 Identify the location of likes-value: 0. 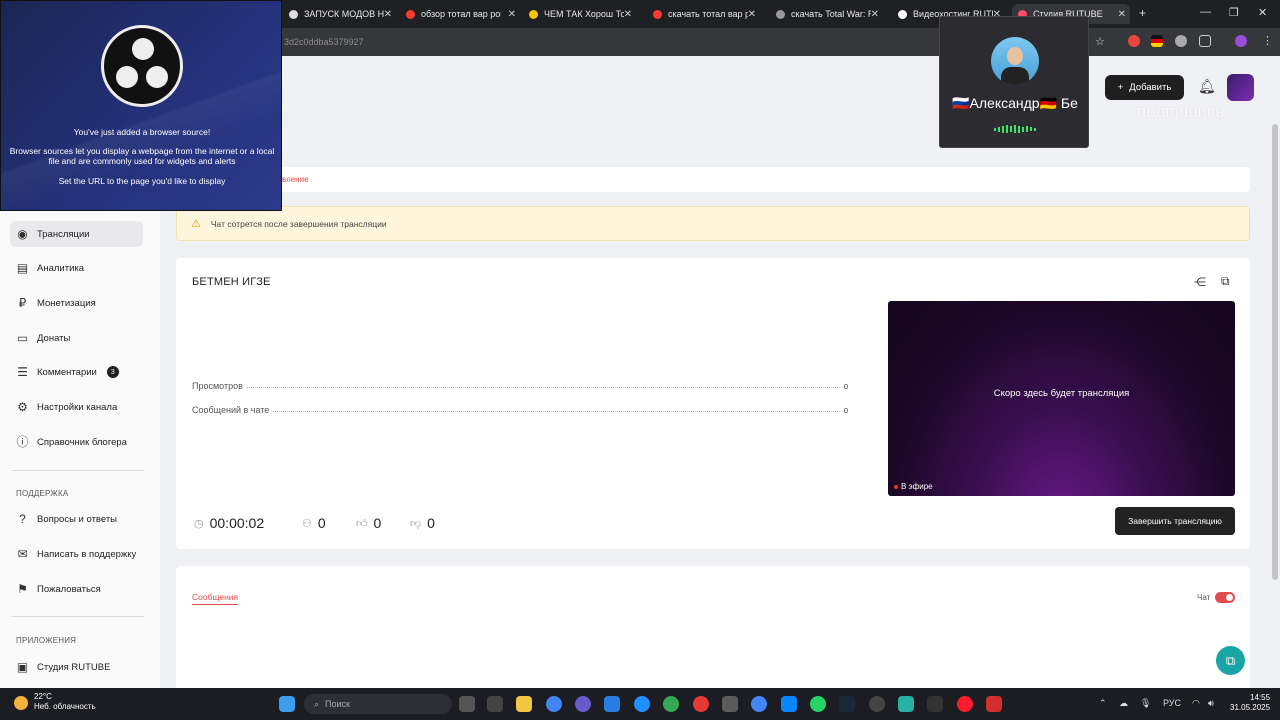
(377, 523).